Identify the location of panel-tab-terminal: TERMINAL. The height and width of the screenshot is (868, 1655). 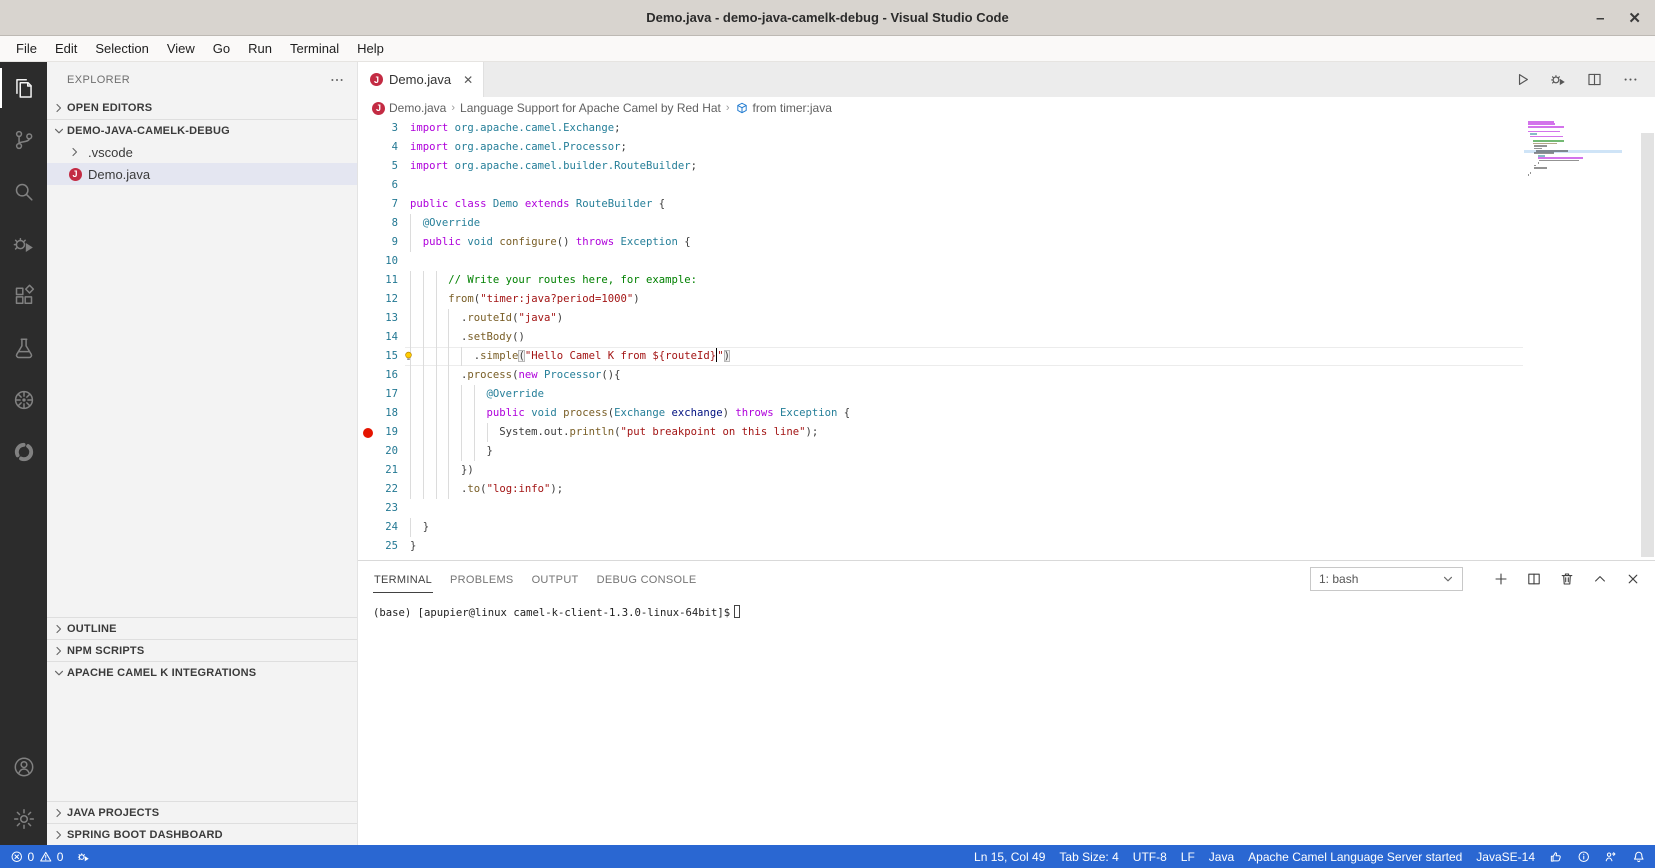
(403, 579).